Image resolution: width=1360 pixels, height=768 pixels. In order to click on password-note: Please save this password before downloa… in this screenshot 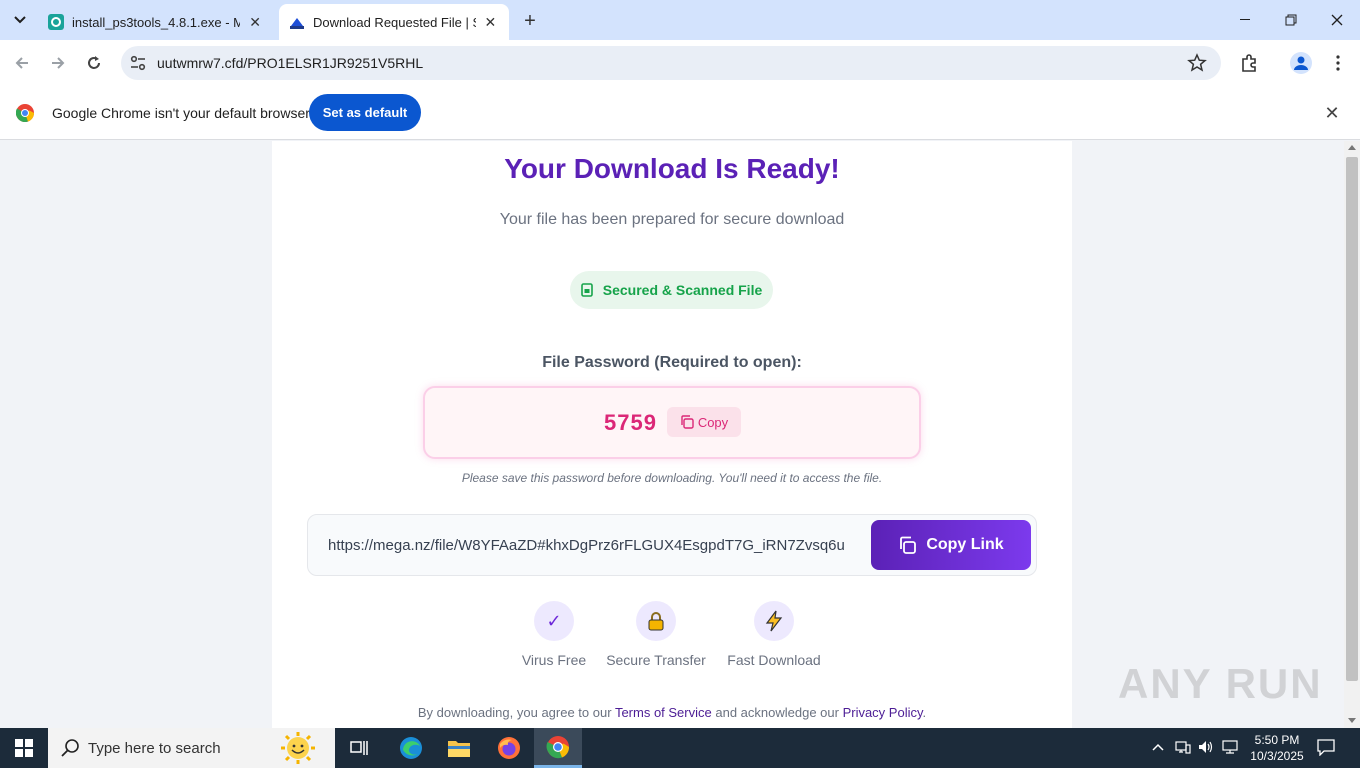, I will do `click(672, 478)`.